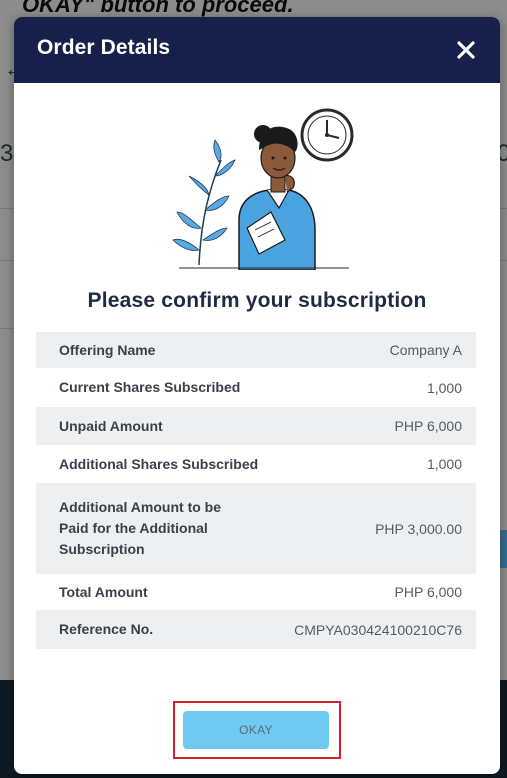 The height and width of the screenshot is (778, 507). Describe the element at coordinates (263, 189) in the screenshot. I see `thinking-woman-illustration` at that location.